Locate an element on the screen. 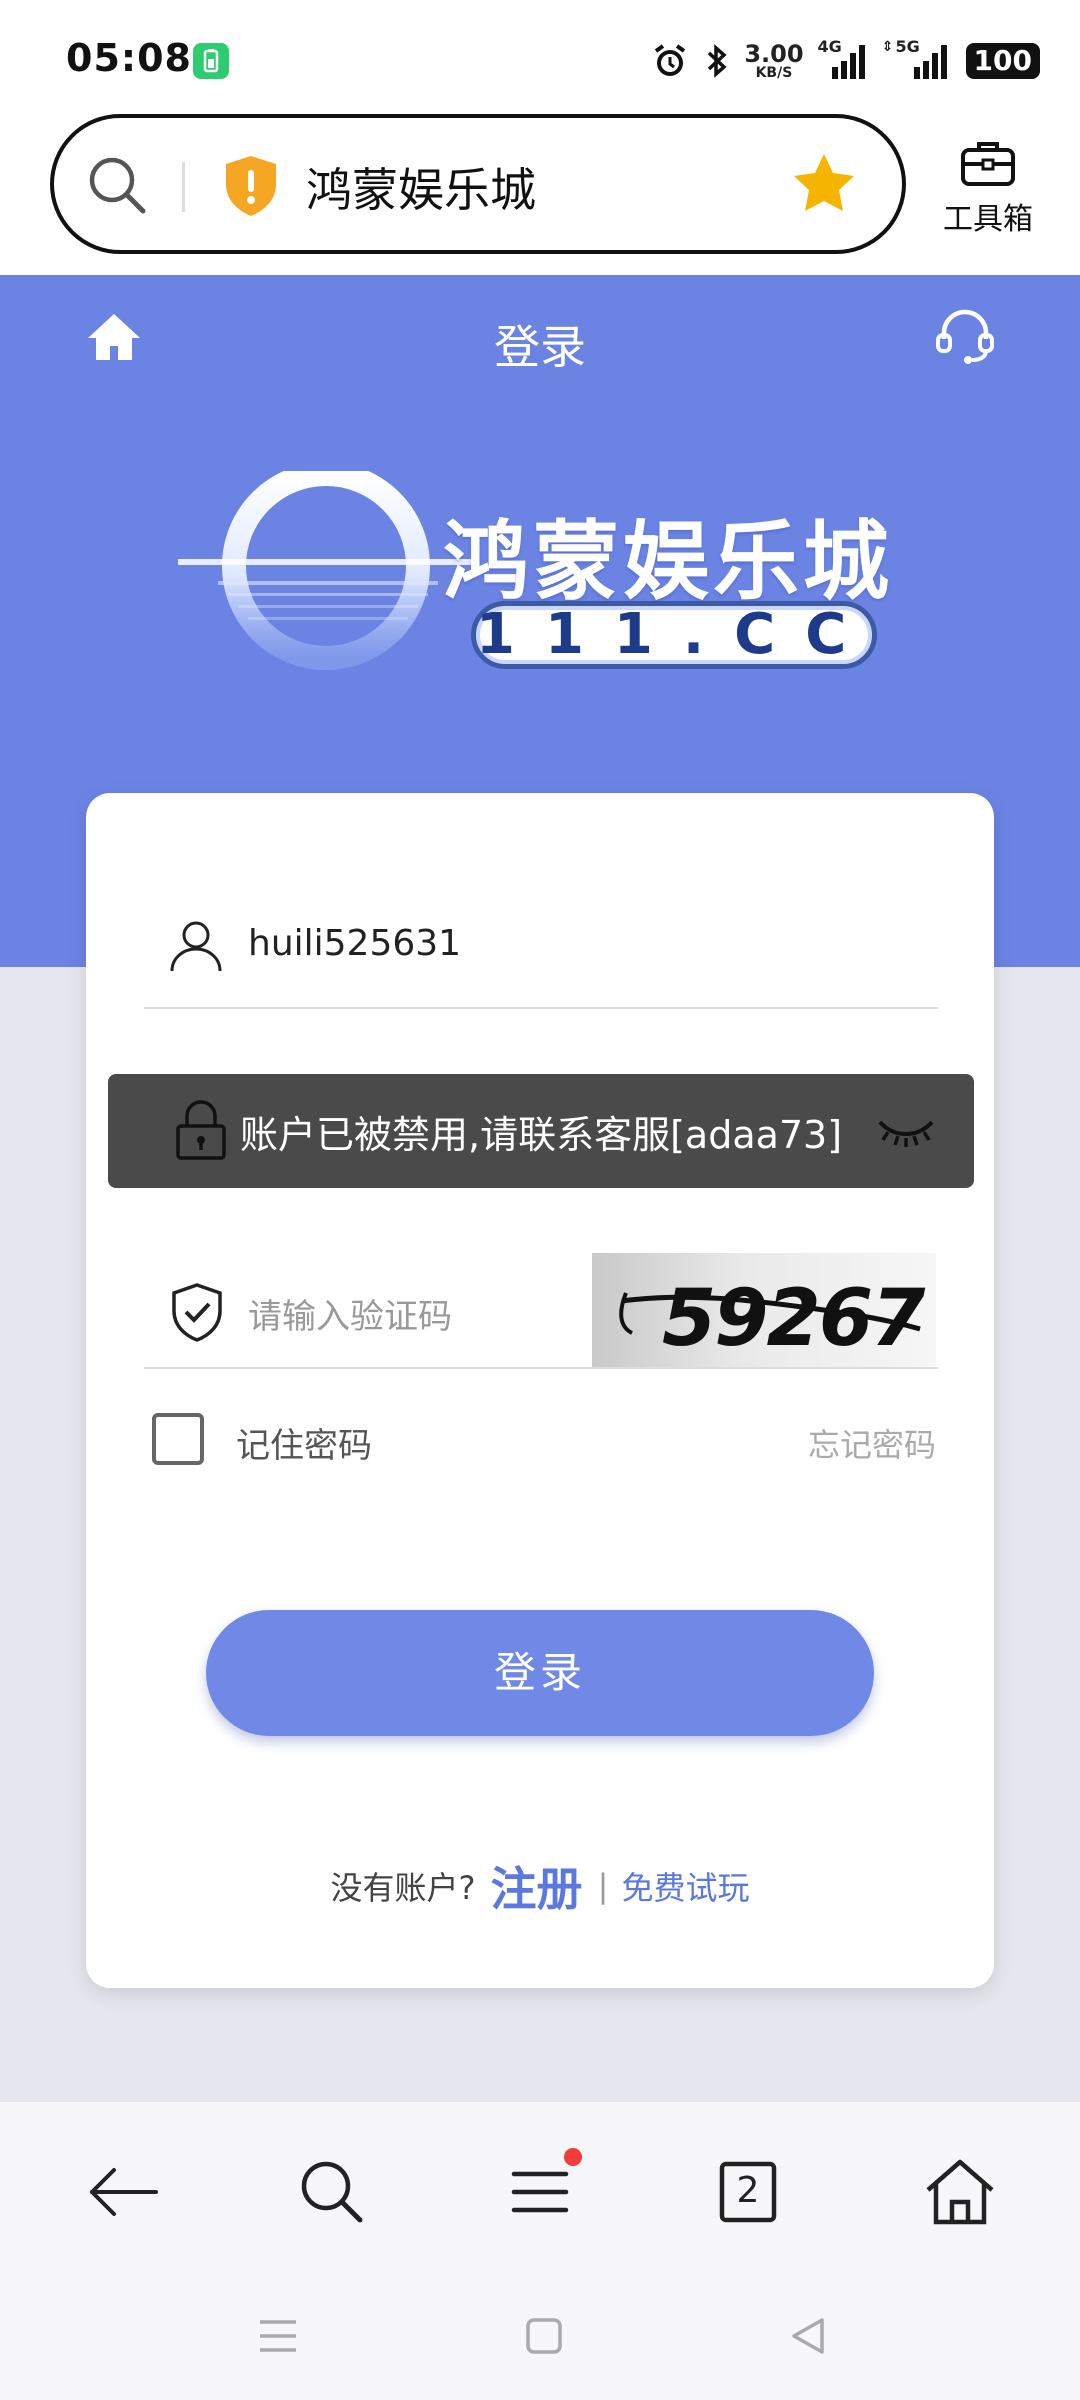 Image resolution: width=1080 pixels, height=2400 pixels. menu-button is located at coordinates (541, 2190).